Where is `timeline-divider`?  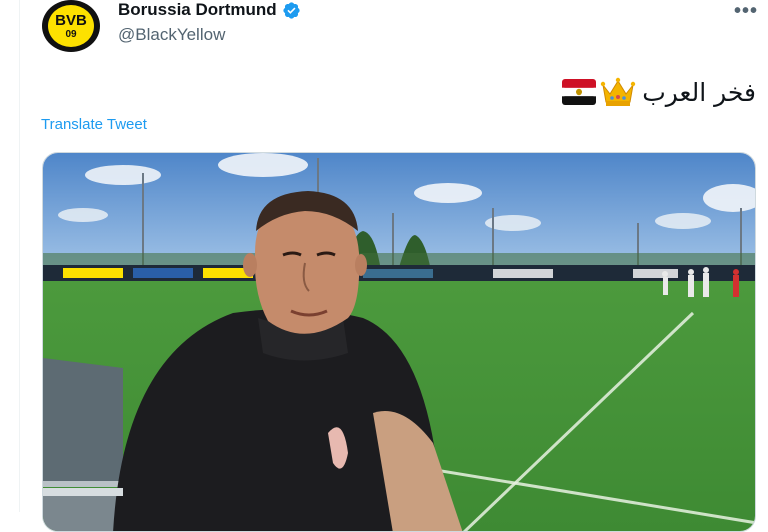 timeline-divider is located at coordinates (19, 256).